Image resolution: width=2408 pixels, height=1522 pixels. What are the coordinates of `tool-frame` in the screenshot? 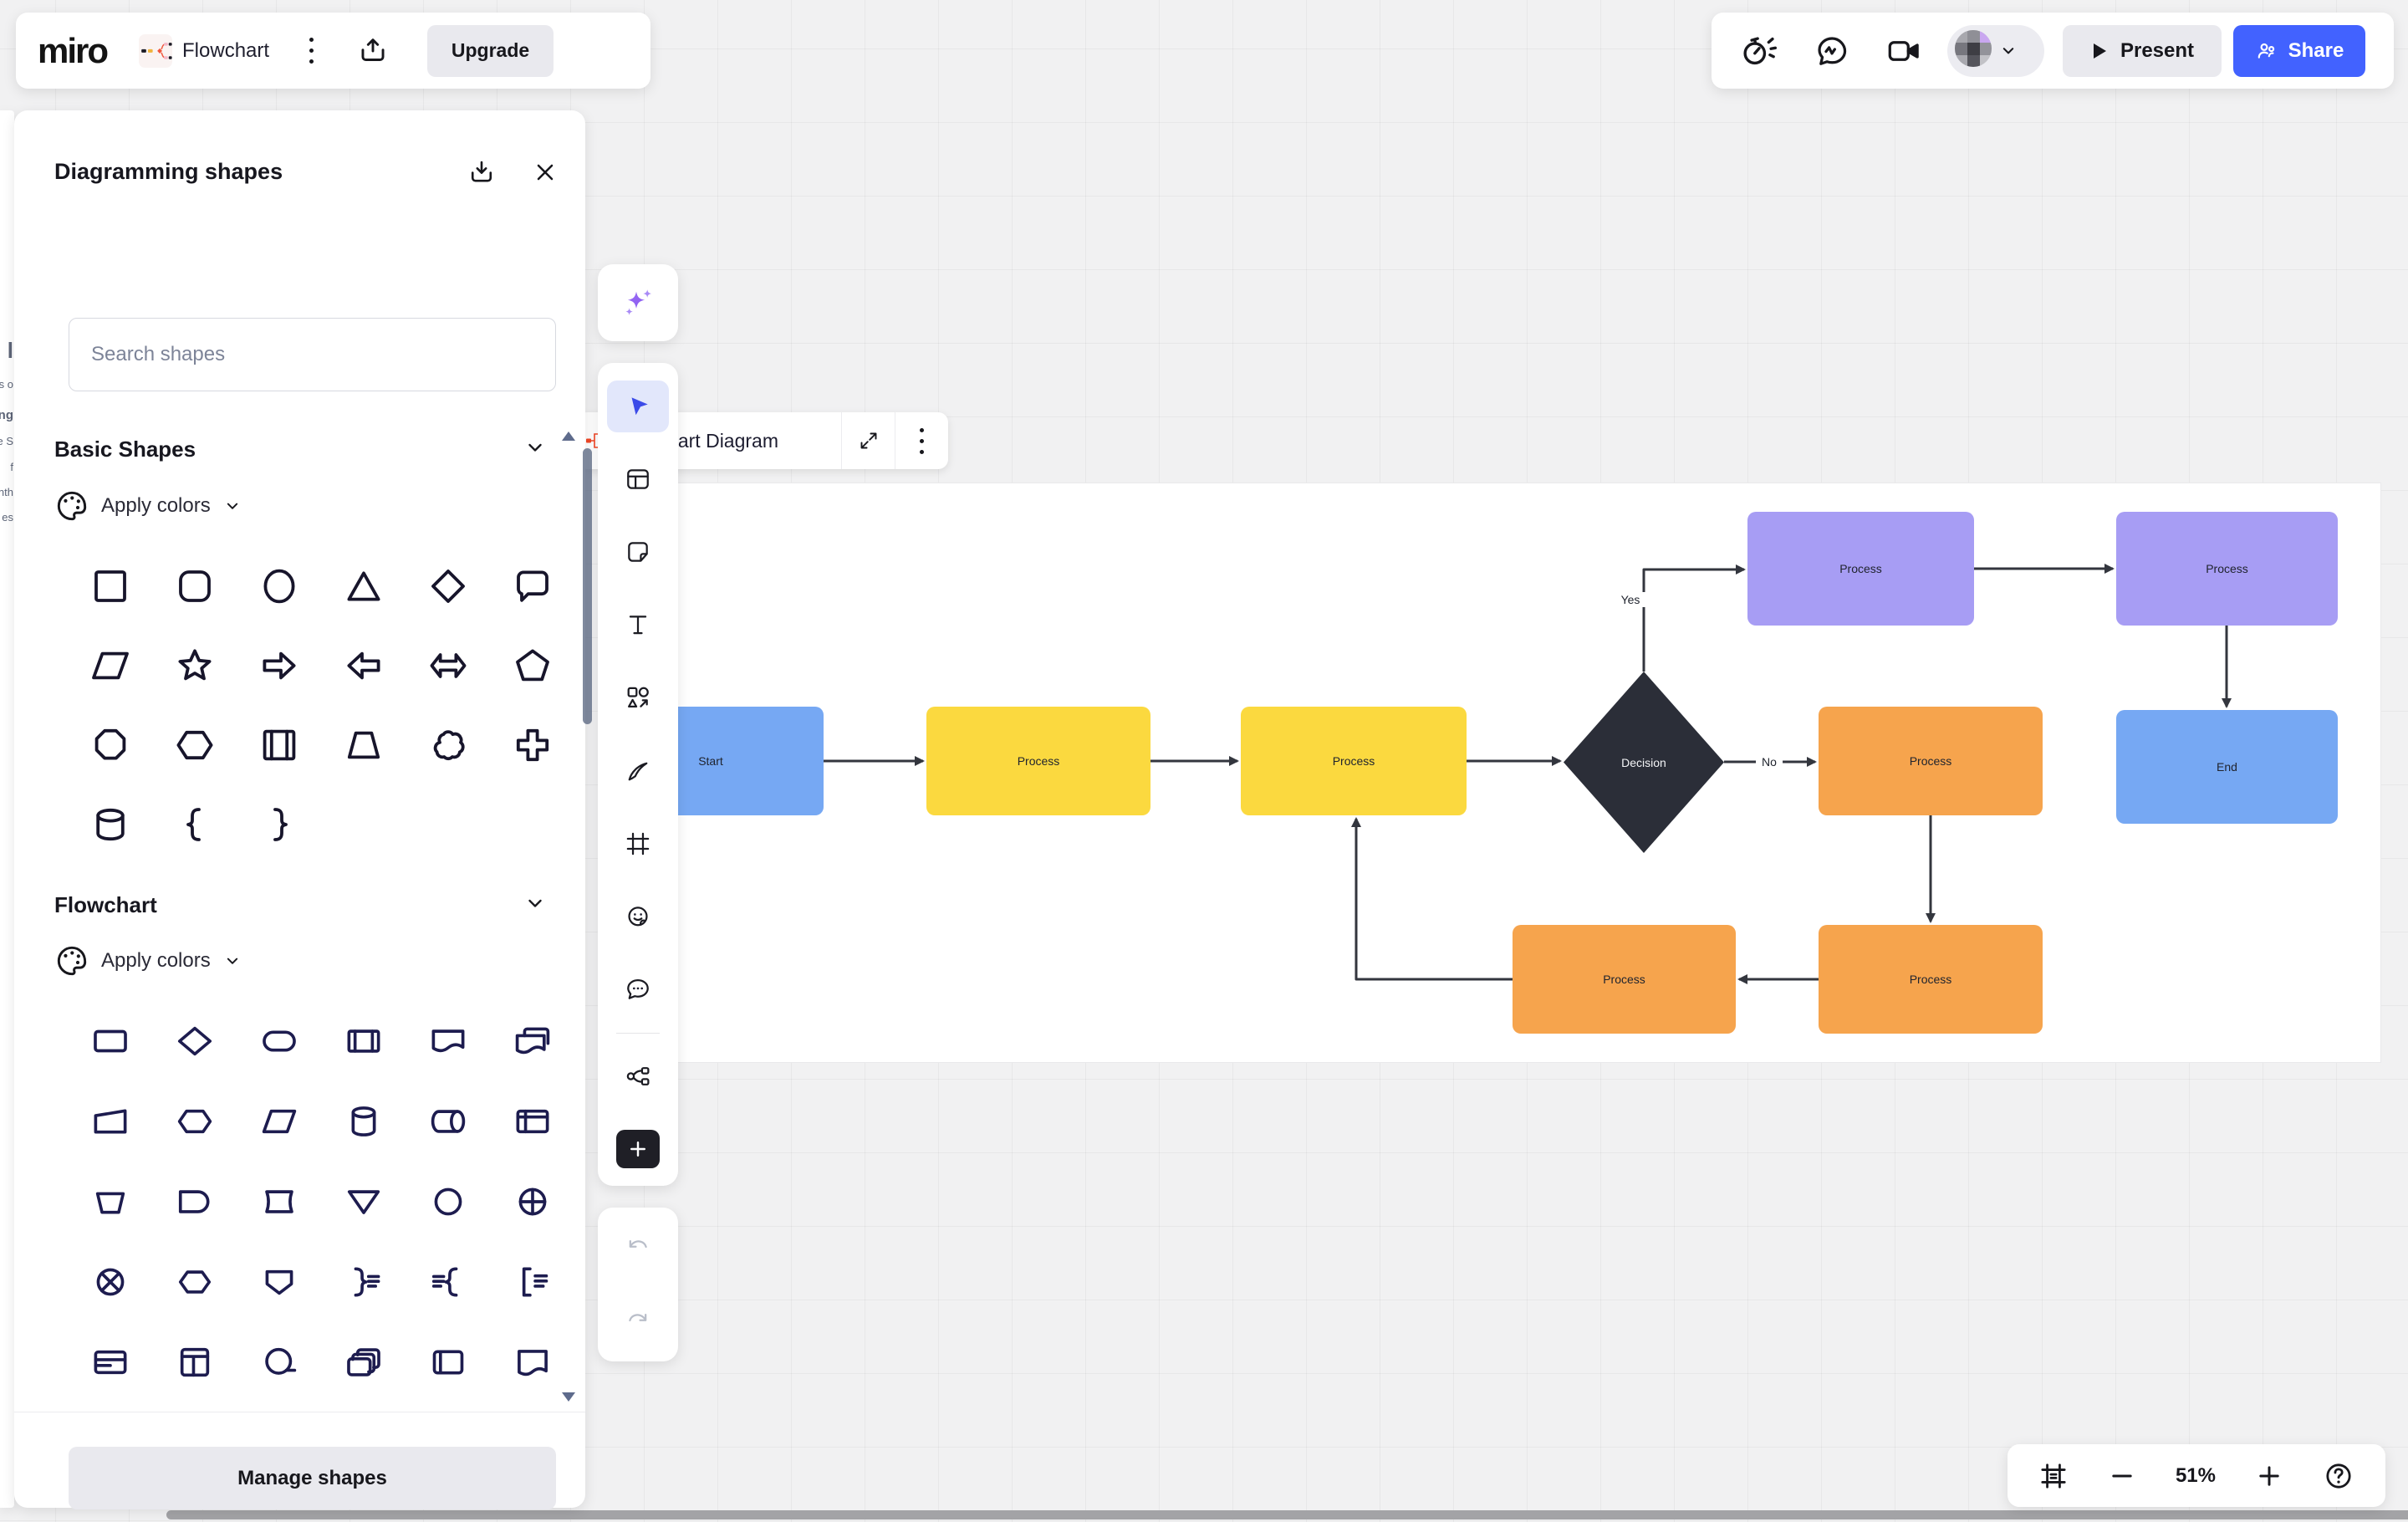 It's located at (638, 843).